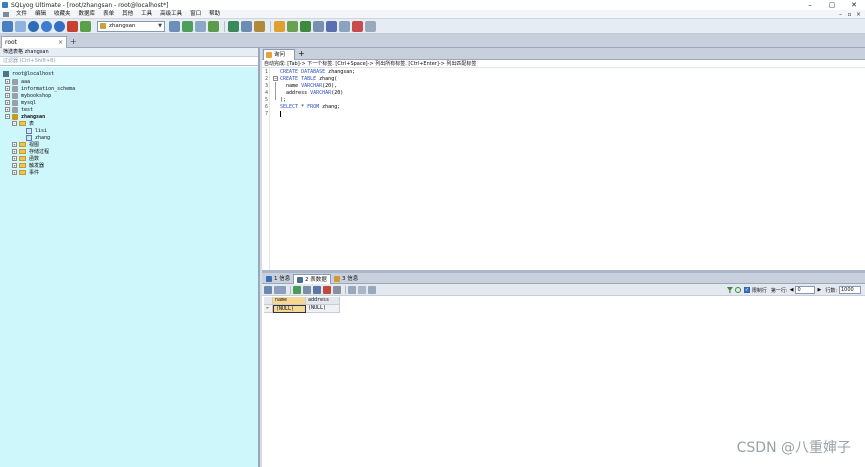  Describe the element at coordinates (327, 289) in the screenshot. I see `delete-row-icon` at that location.